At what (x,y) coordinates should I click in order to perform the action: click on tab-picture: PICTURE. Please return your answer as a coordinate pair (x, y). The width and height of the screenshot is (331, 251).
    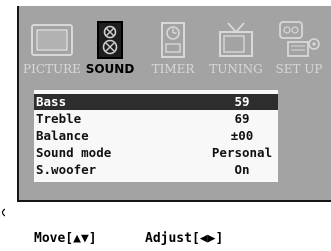
    Looking at the image, I should click on (52, 49).